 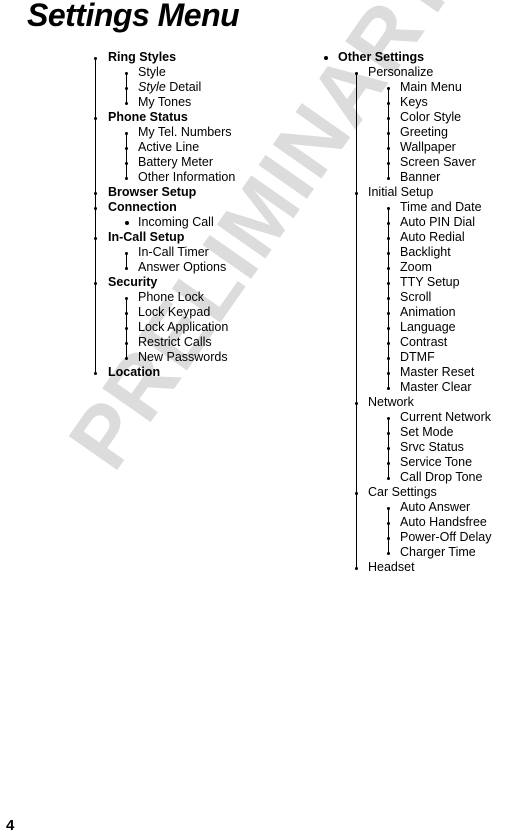 I want to click on menu-item-level-2: Active Line, so click(x=197, y=147).